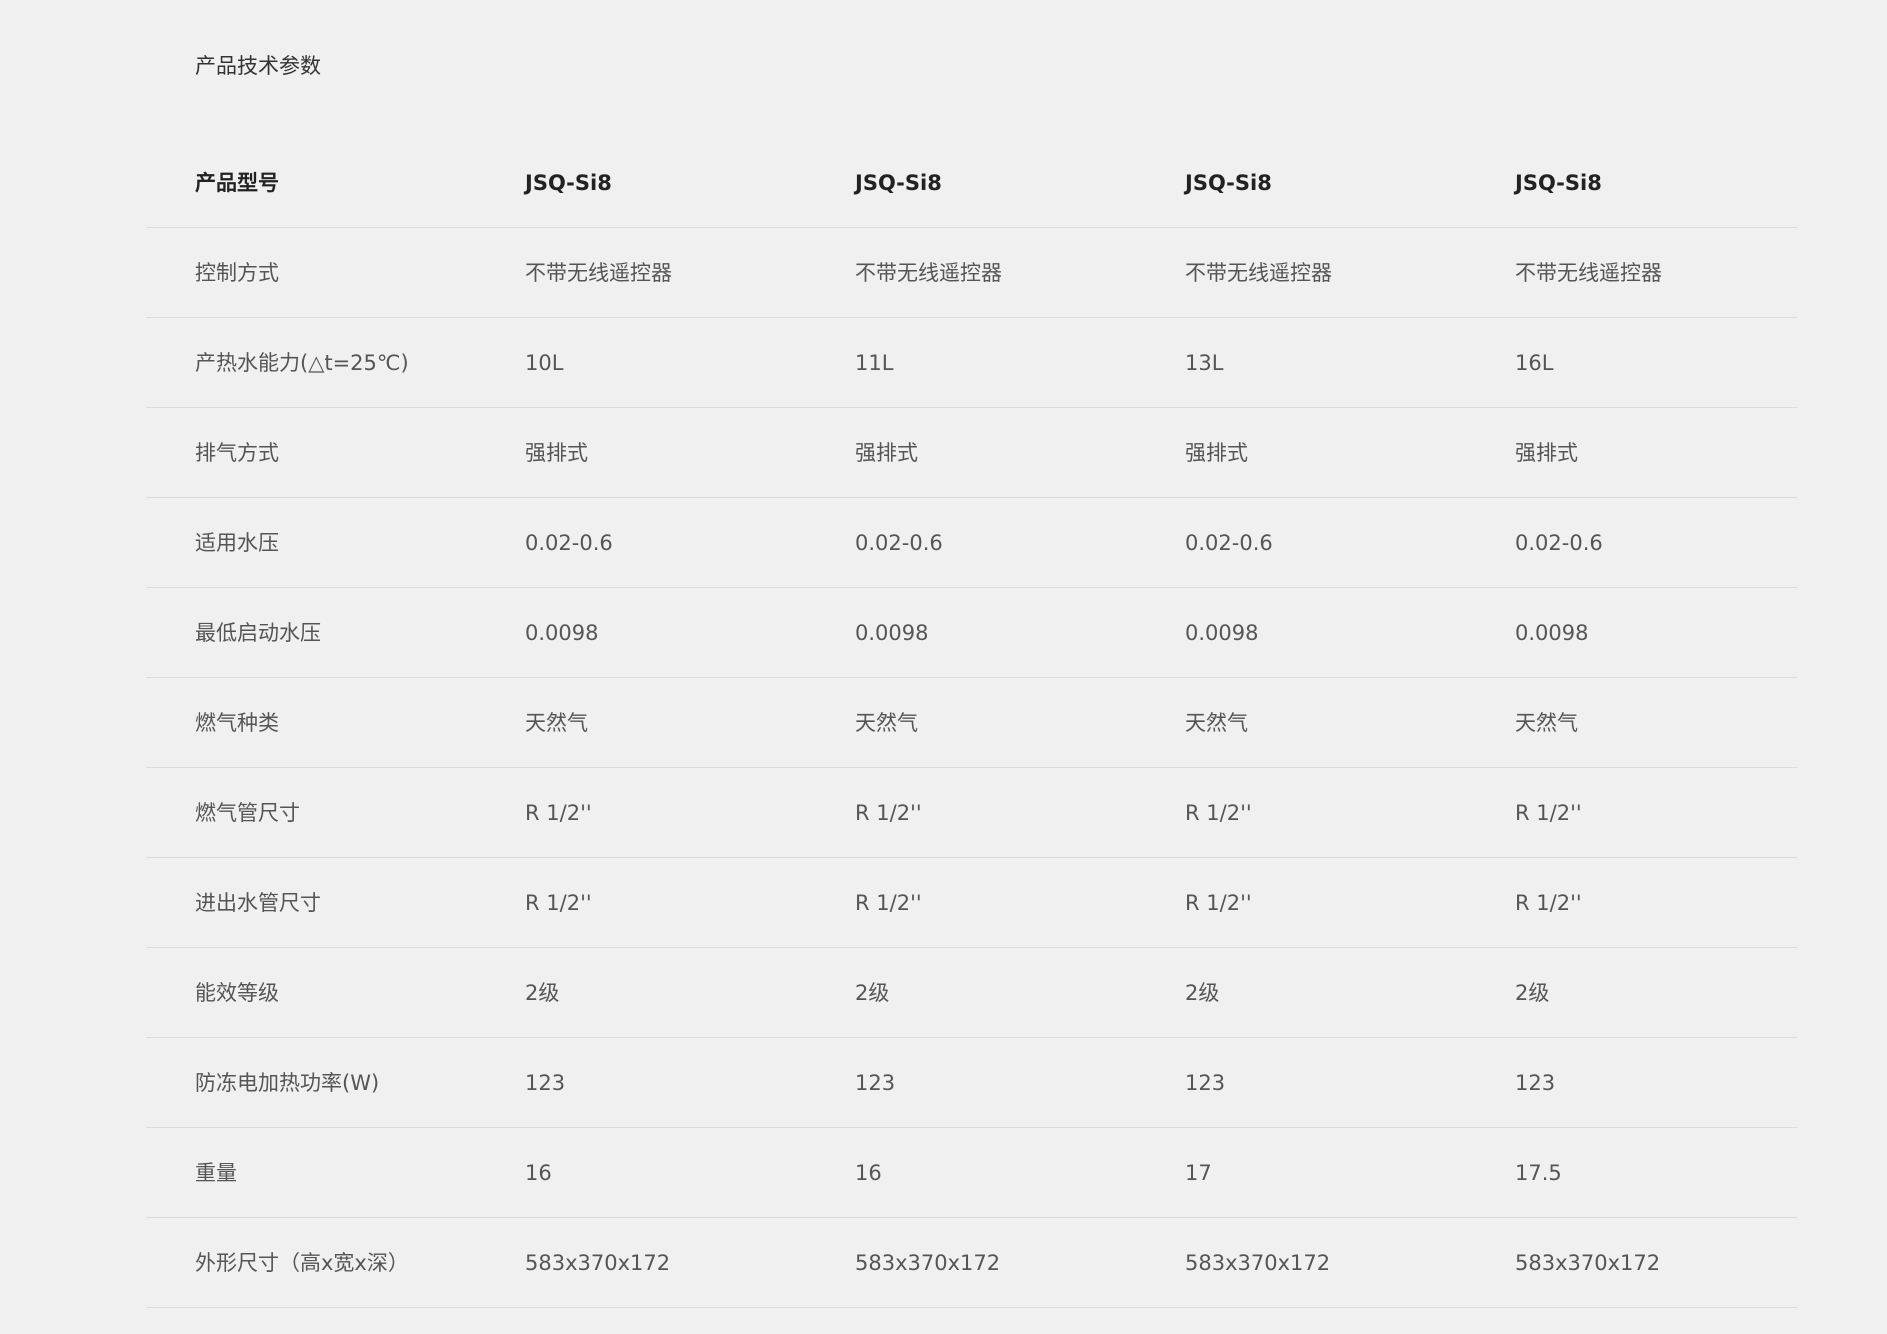 The width and height of the screenshot is (1887, 1334). Describe the element at coordinates (971, 543) in the screenshot. I see `table-row: 适用水压 0.02-0.6 0.02-0.6 0.02-0.6 0.02-0.6` at that location.